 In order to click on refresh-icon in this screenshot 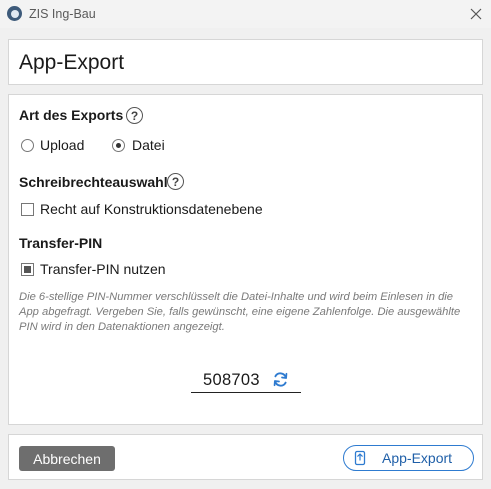, I will do `click(280, 379)`.